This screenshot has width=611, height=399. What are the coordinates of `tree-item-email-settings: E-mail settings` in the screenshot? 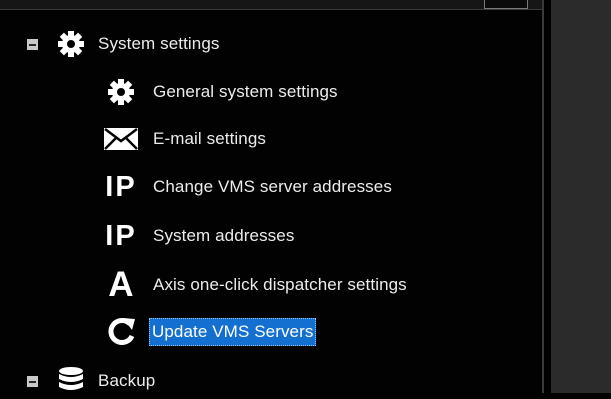 It's located at (183, 139).